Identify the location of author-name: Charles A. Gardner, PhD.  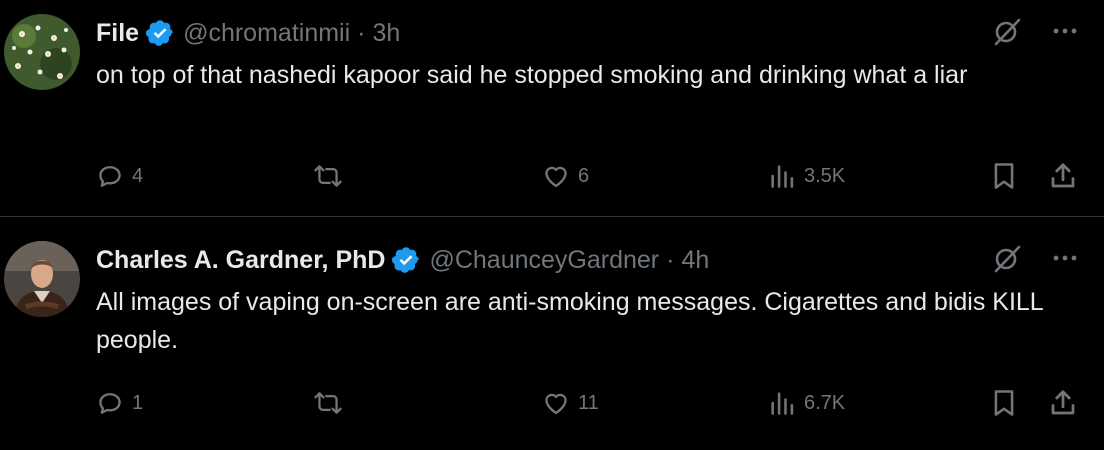
(240, 260).